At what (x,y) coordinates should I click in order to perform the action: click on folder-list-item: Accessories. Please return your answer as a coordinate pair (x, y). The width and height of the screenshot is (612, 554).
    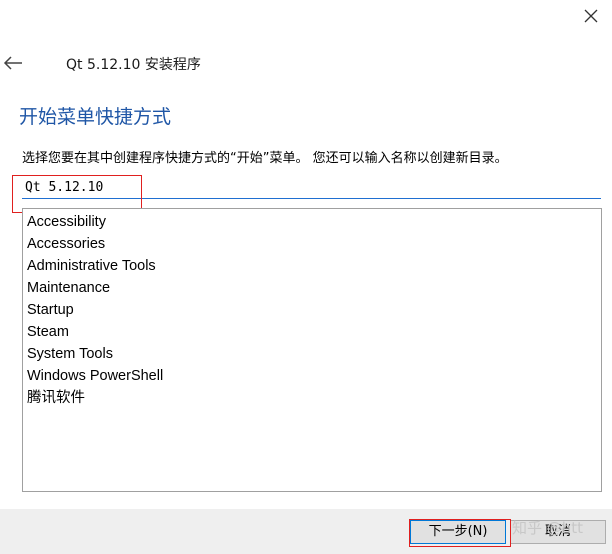
    Looking at the image, I should click on (312, 244).